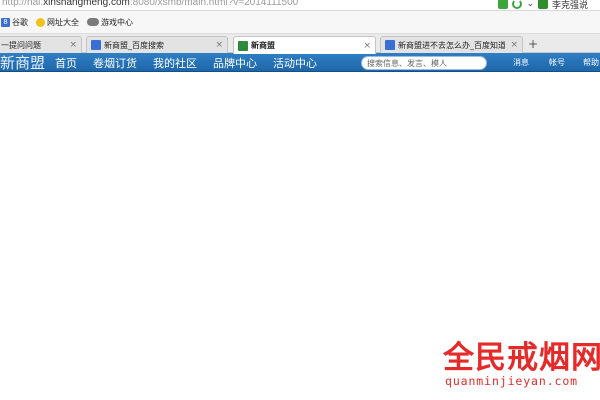 The width and height of the screenshot is (600, 400). What do you see at coordinates (235, 63) in the screenshot?
I see `nav-brand-center: 品牌中心` at bounding box center [235, 63].